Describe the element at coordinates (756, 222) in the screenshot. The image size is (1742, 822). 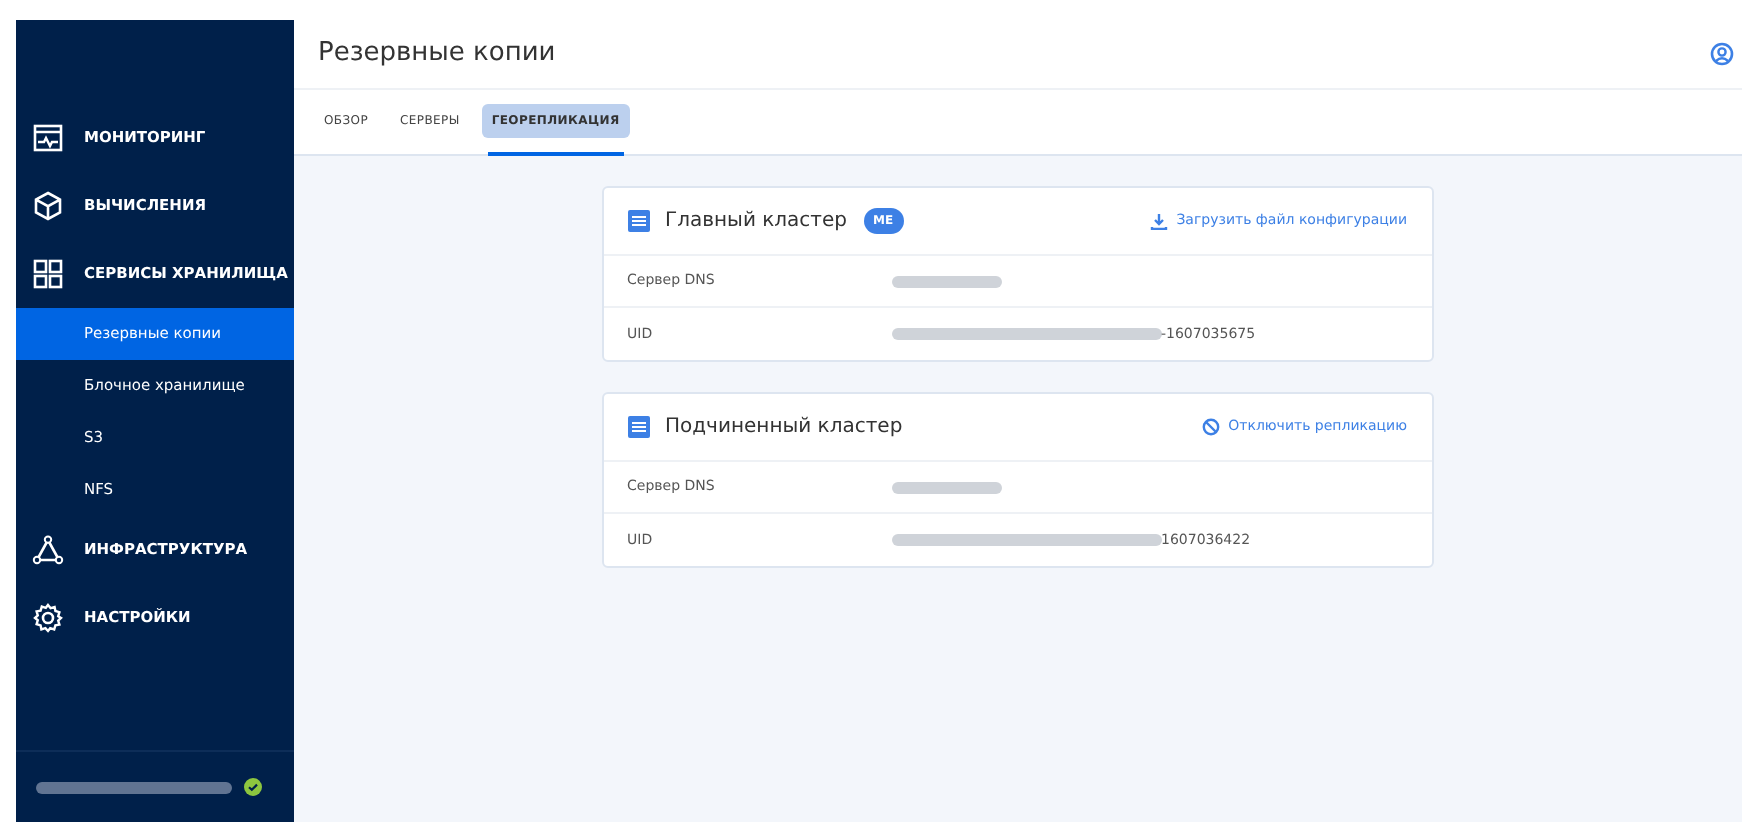
I see `cluster-title: Главный кластер` at that location.